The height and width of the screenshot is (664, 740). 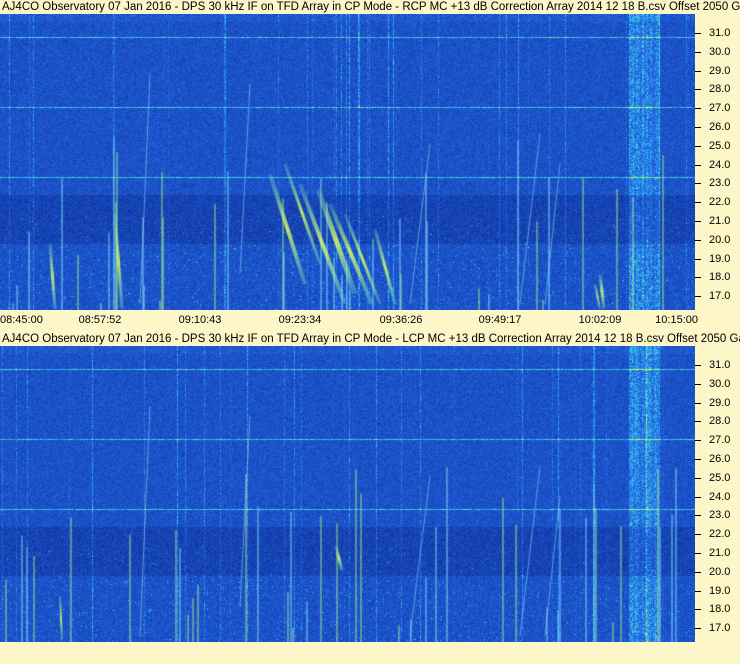 What do you see at coordinates (600, 320) in the screenshot?
I see `x-tick-label: 10:02:09` at bounding box center [600, 320].